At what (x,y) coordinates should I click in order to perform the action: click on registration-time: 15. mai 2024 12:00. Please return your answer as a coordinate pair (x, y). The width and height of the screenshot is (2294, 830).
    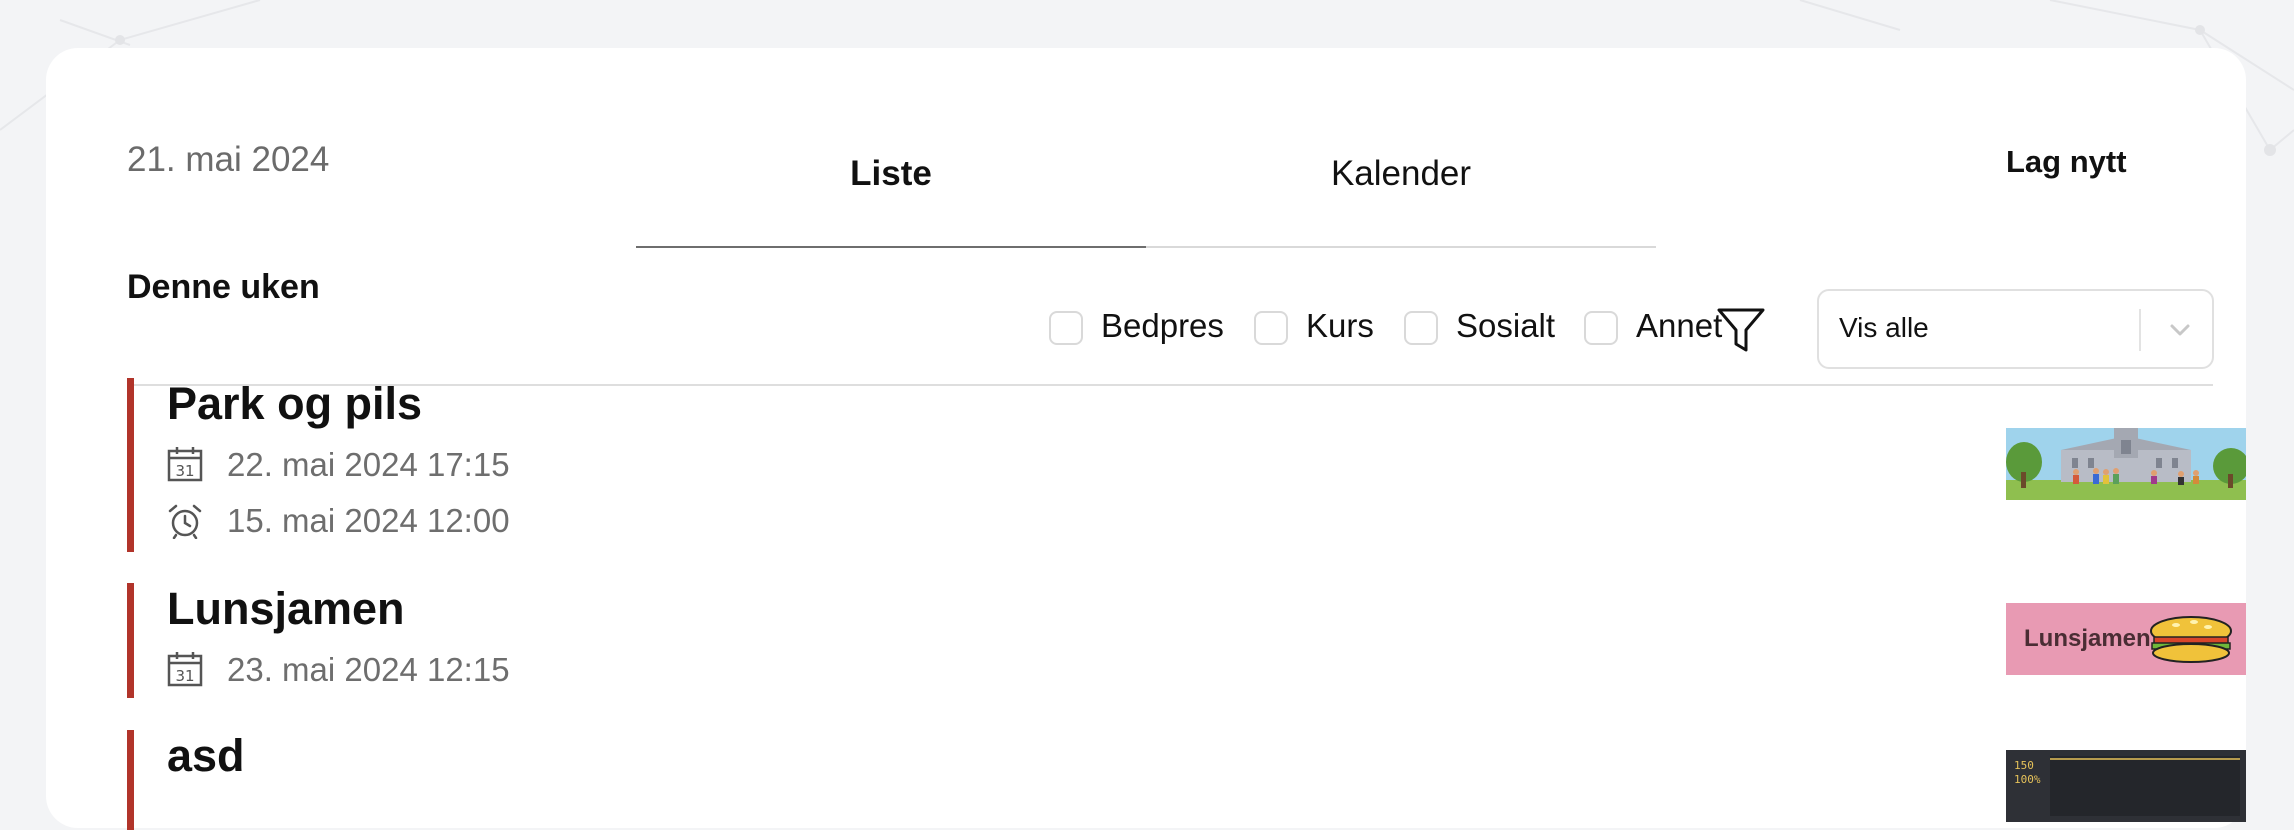
    Looking at the image, I should click on (368, 520).